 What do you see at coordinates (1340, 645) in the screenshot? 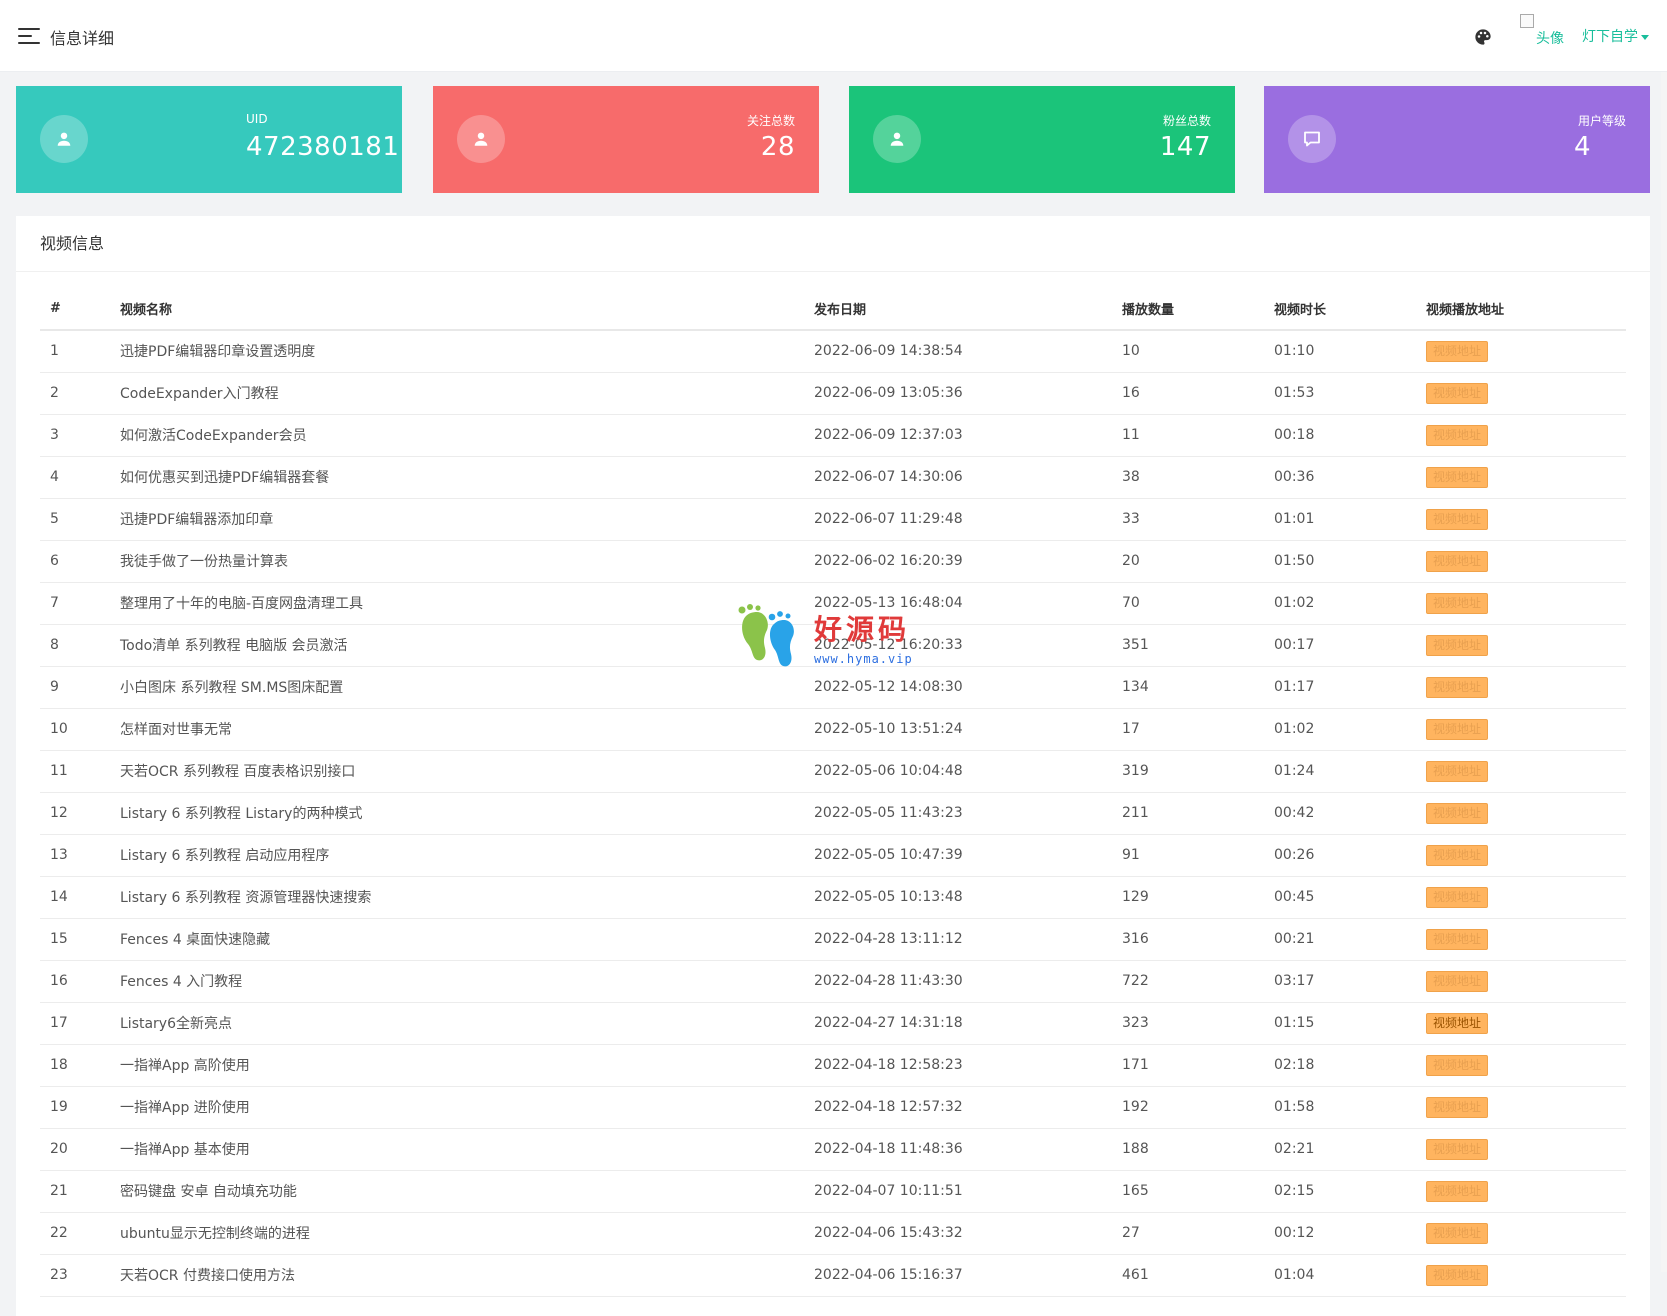
I see `cell-duration: 00:17` at bounding box center [1340, 645].